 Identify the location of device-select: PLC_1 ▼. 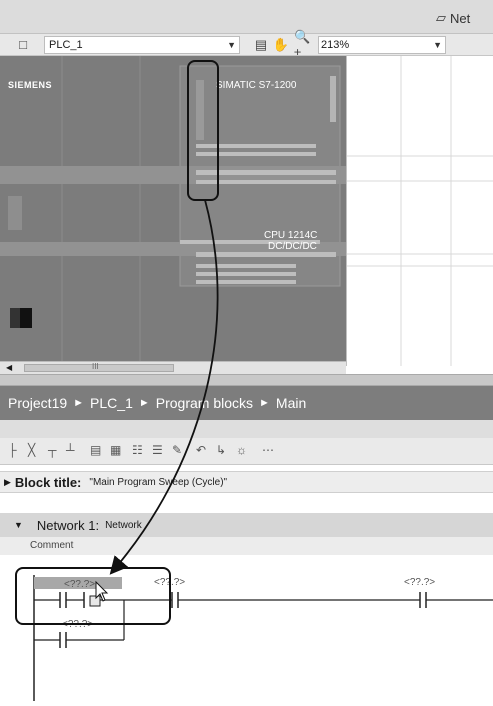
(142, 45).